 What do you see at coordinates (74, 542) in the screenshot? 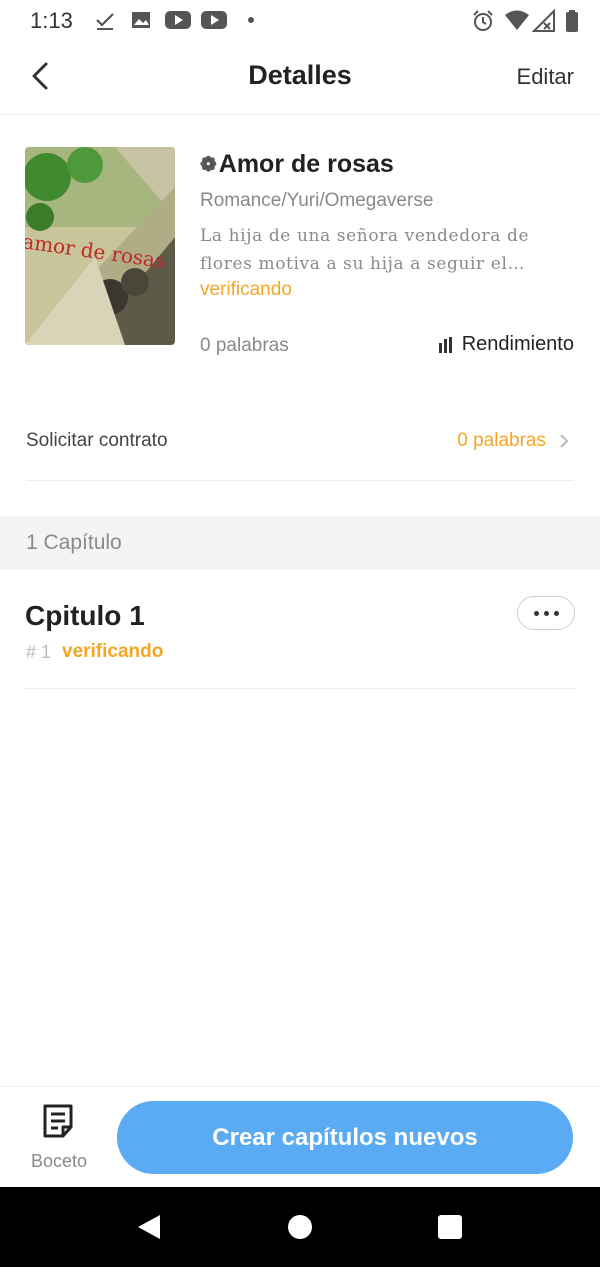
I see `chapters-count: 1 Capítulo` at bounding box center [74, 542].